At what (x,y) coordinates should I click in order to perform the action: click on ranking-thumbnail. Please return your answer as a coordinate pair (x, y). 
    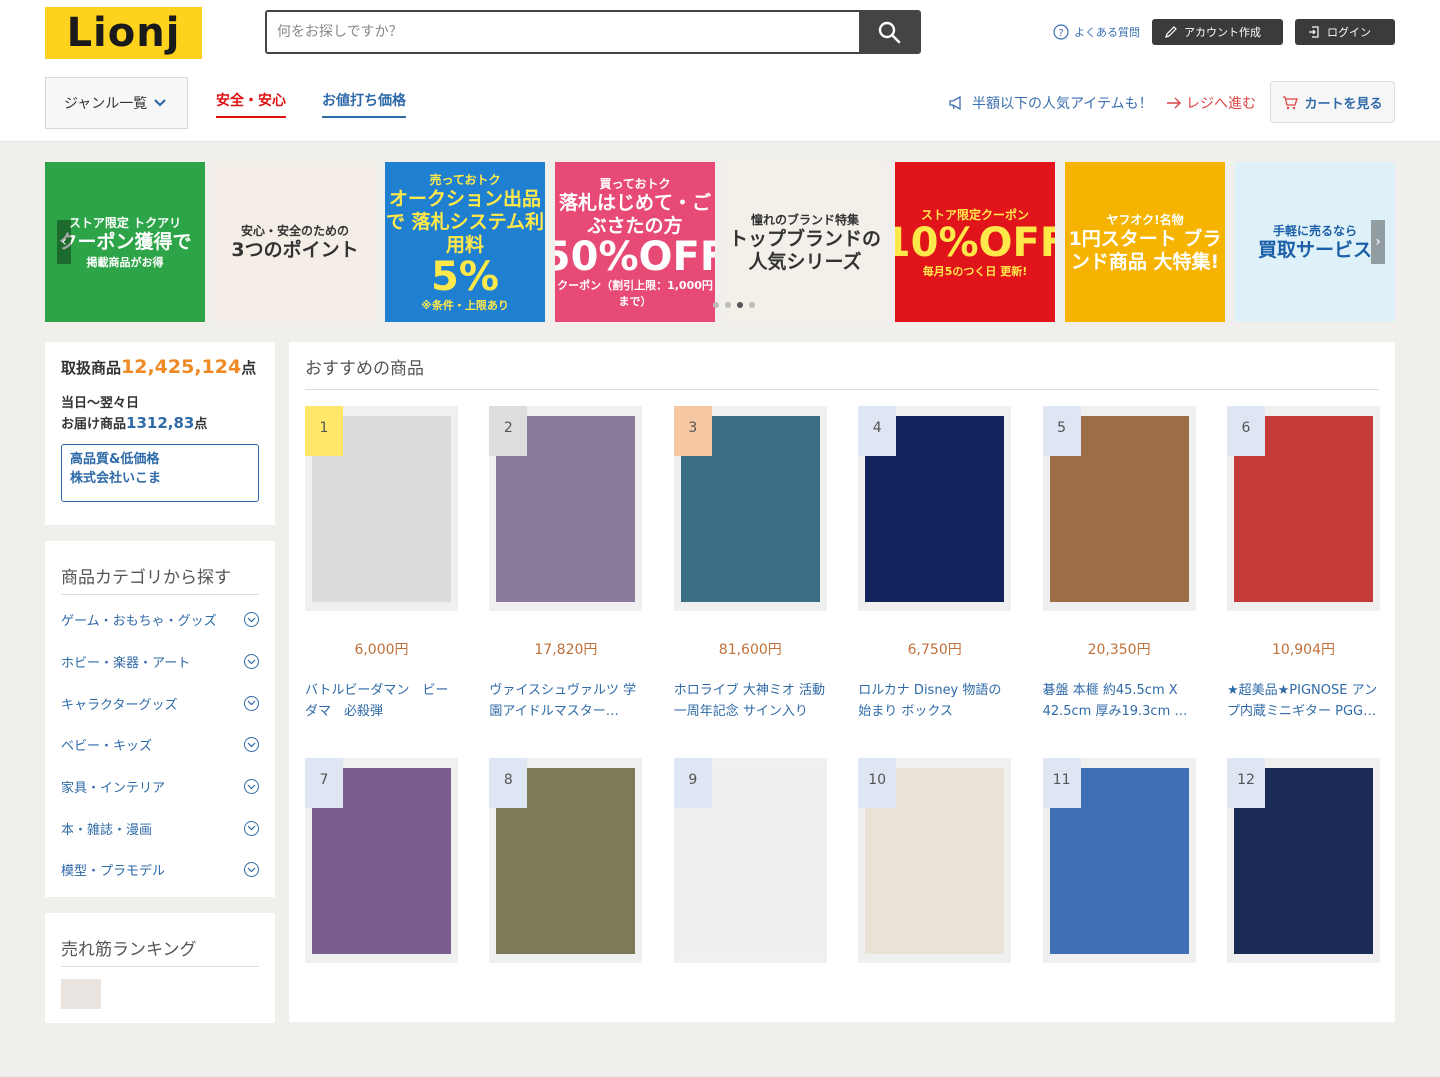
    Looking at the image, I should click on (81, 994).